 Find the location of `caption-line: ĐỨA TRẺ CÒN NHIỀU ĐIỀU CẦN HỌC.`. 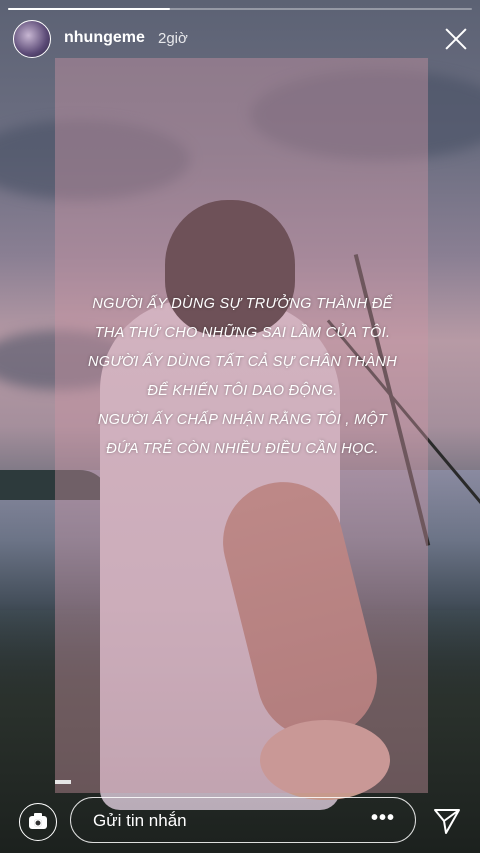

caption-line: ĐỨA TRẺ CÒN NHIỀU ĐIỀU CẦN HỌC. is located at coordinates (242, 449).